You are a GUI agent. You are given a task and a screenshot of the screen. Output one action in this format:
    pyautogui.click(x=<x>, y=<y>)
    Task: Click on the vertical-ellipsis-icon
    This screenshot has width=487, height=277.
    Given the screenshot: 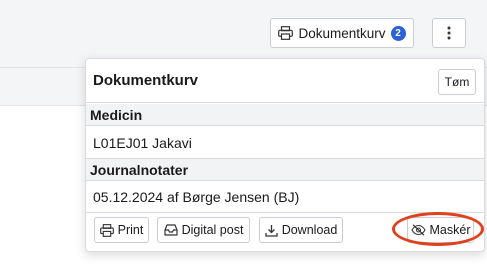 What is the action you would take?
    pyautogui.click(x=449, y=33)
    